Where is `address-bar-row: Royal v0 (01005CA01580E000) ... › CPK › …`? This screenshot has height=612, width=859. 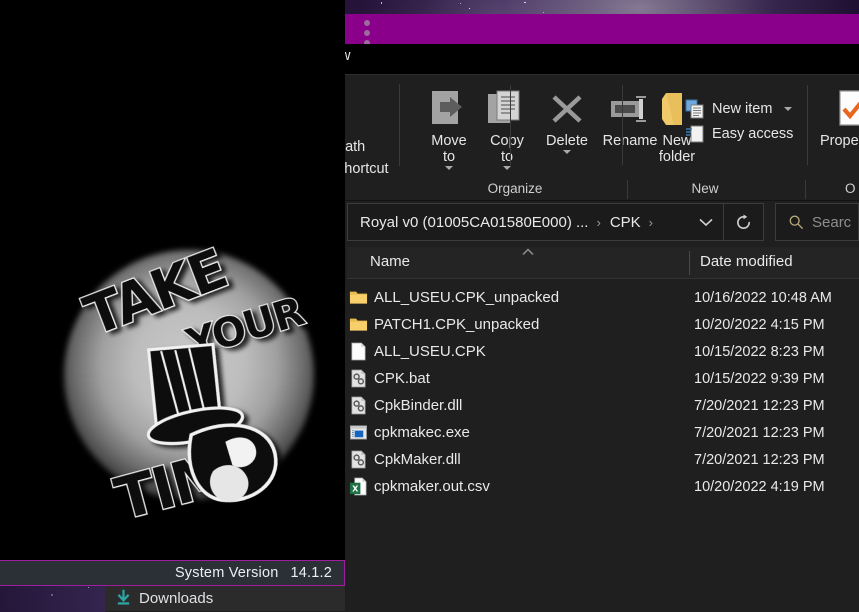
address-bar-row: Royal v0 (01005CA01580E000) ... › CPK › … is located at coordinates (602, 223).